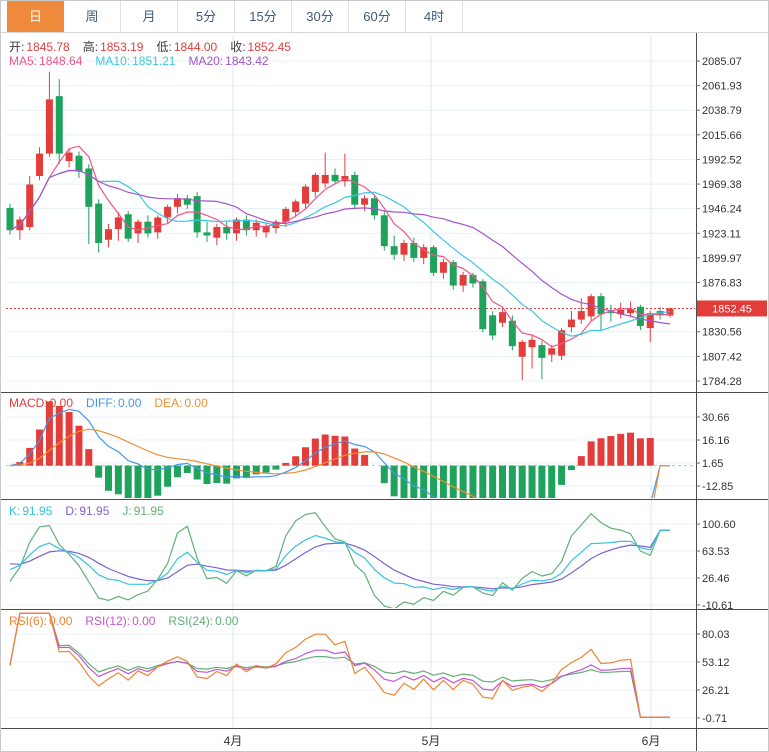  What do you see at coordinates (716, 552) in the screenshot?
I see `y-axis-tick: 63.53` at bounding box center [716, 552].